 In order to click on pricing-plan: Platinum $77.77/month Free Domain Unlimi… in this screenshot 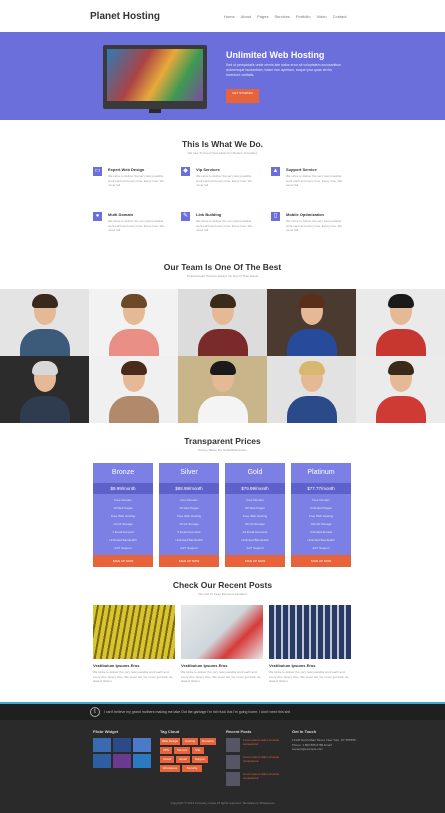, I will do `click(321, 515)`.